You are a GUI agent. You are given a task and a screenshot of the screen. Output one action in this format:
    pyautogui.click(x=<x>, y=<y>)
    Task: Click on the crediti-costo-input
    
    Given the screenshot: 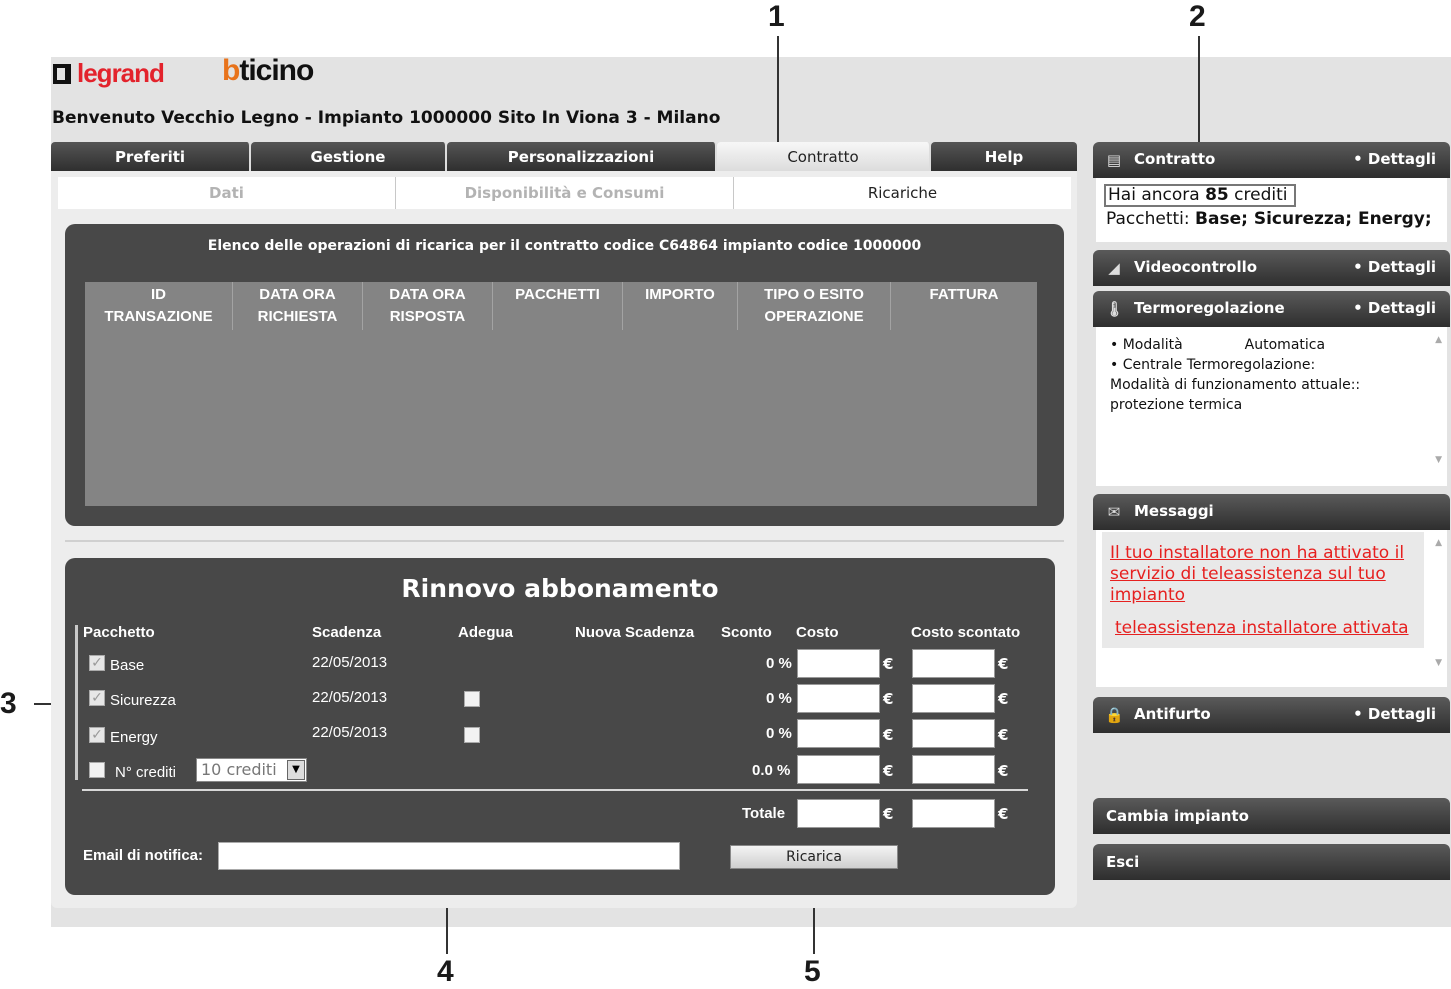 What is the action you would take?
    pyautogui.click(x=838, y=769)
    